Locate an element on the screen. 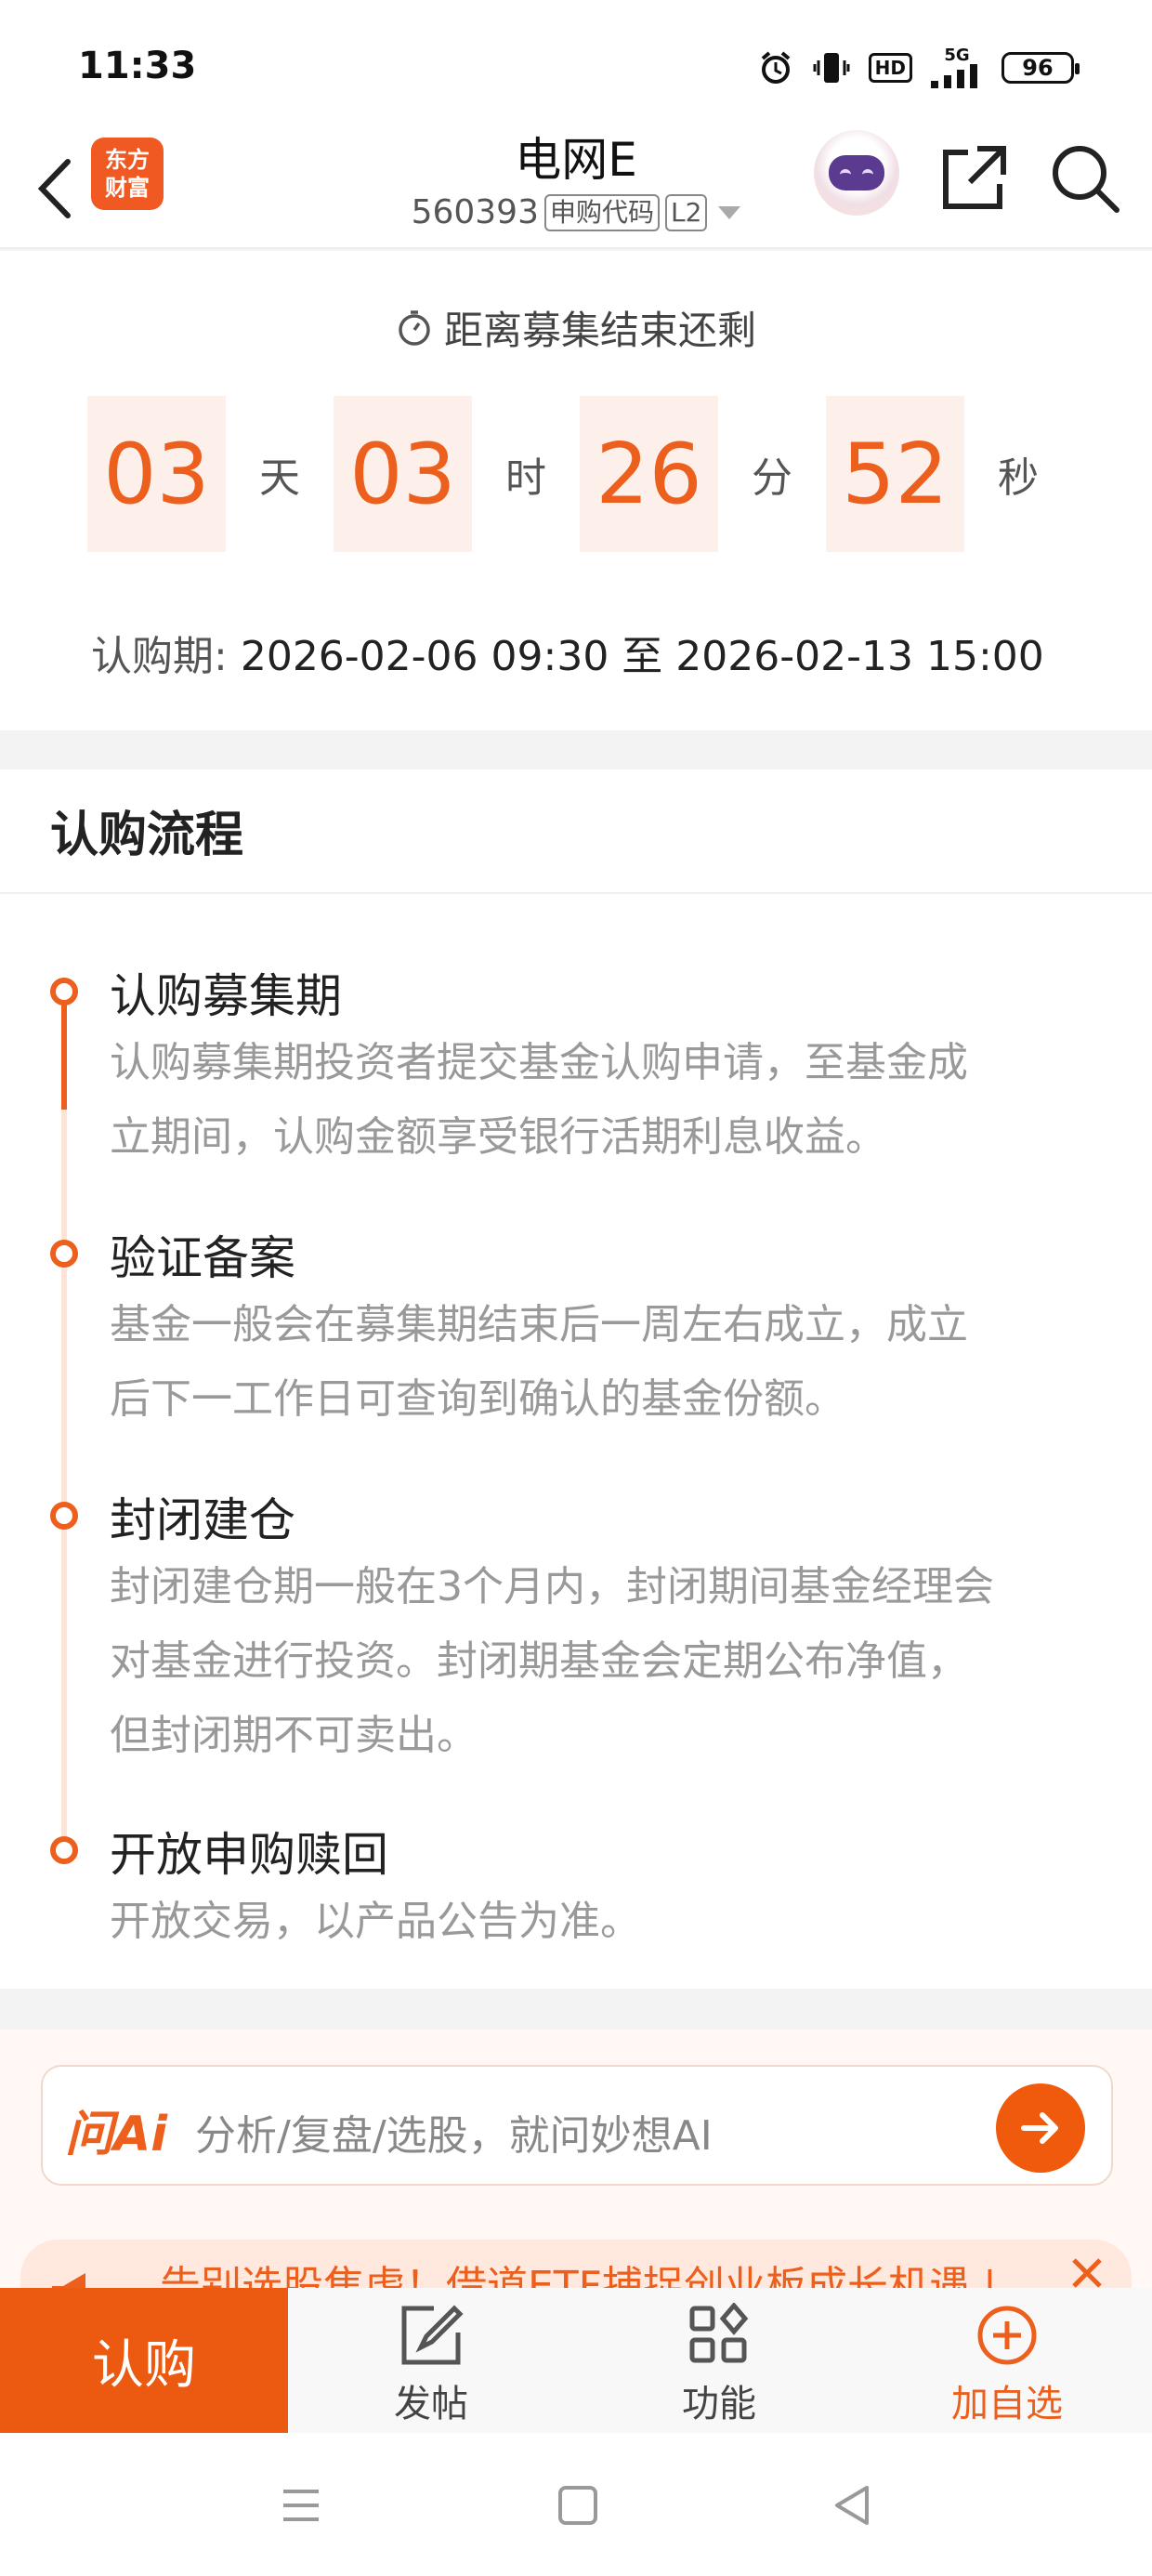  step-desc-line: 基金一般会在募集期结束后一周左右成立，成立 is located at coordinates (539, 1324).